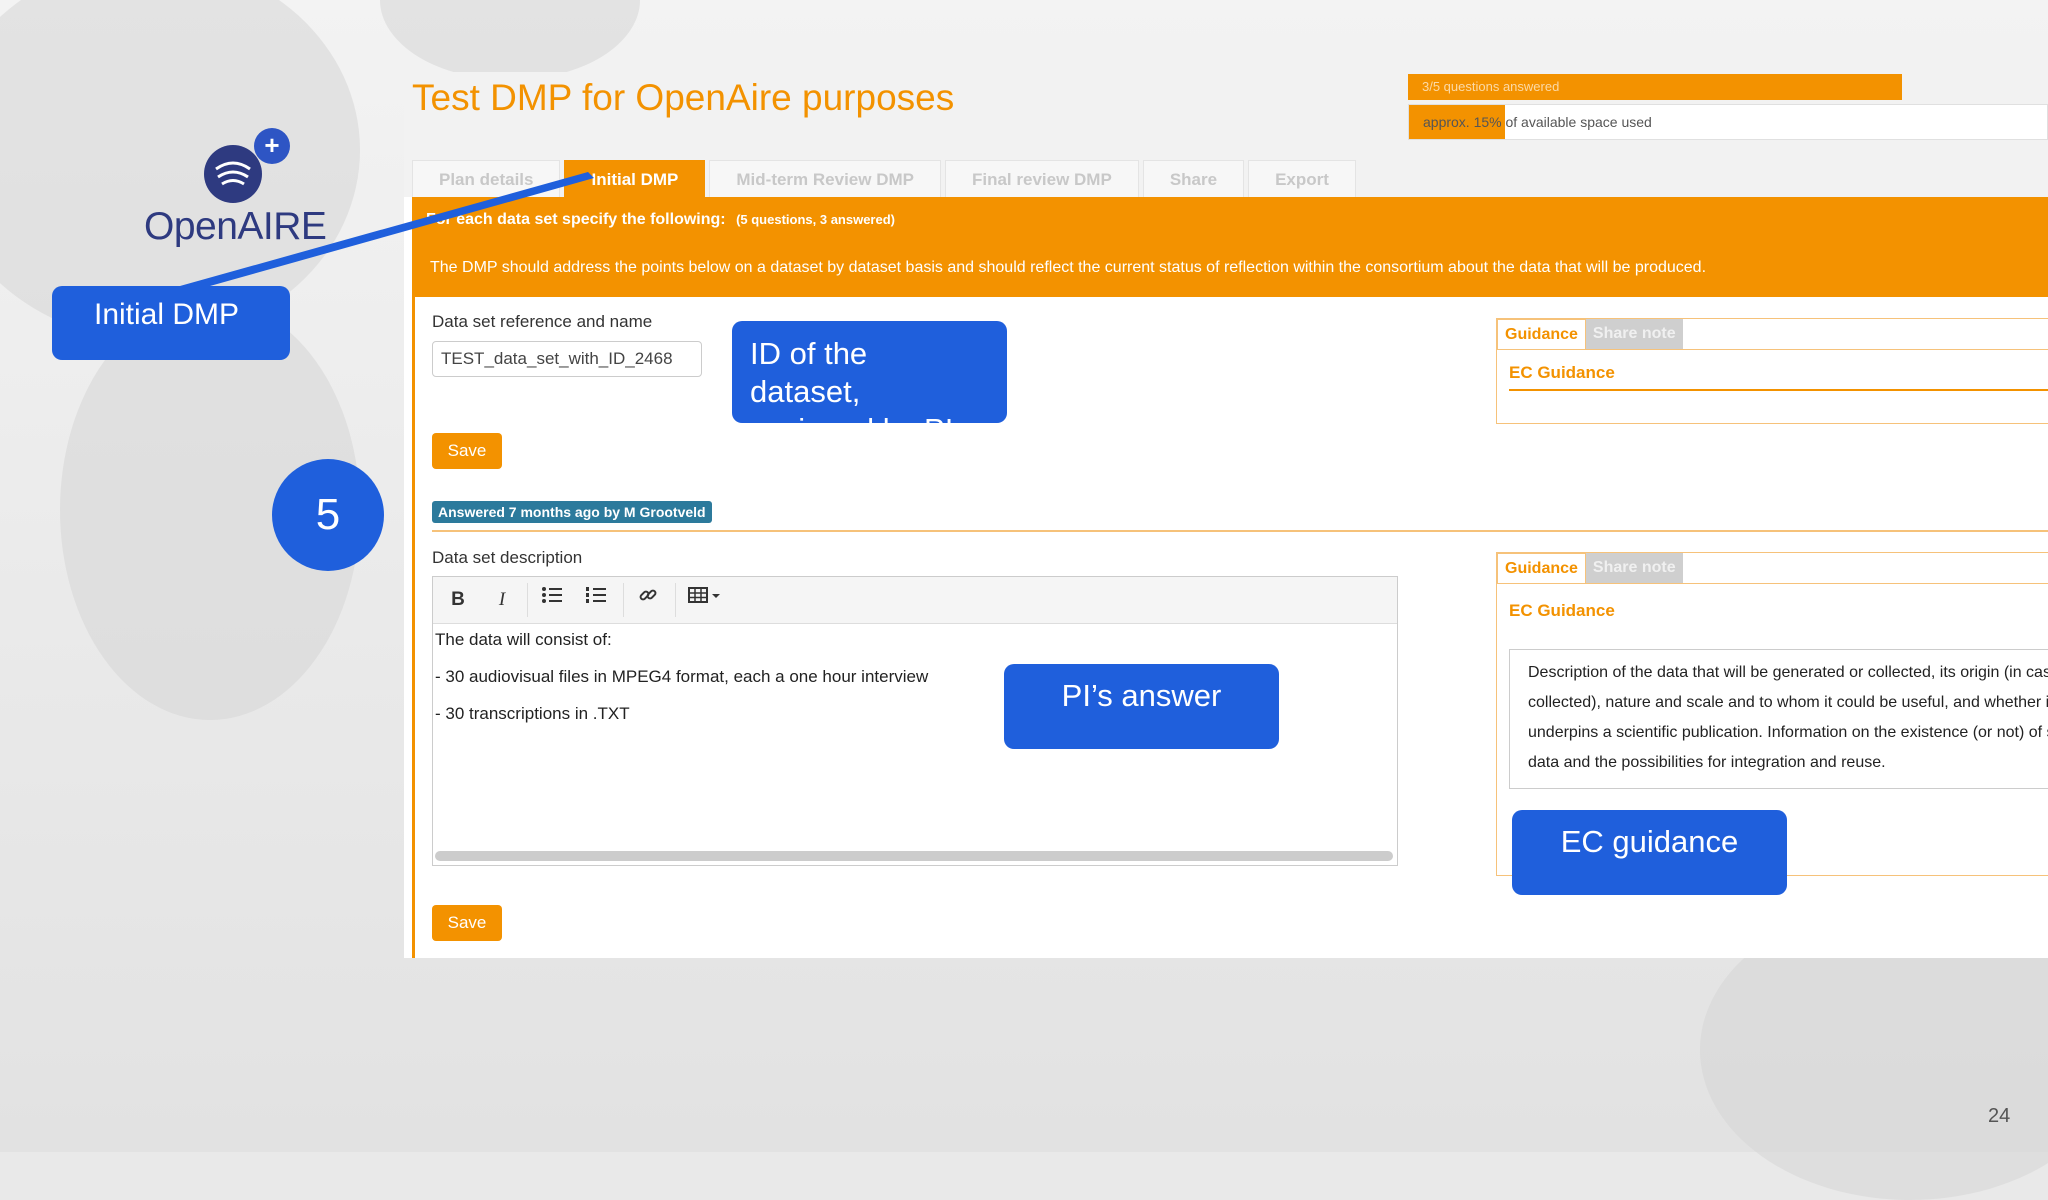 The height and width of the screenshot is (1200, 2048). What do you see at coordinates (869, 372) in the screenshot?
I see `dataset-id-callout: ID of the dataset, assigned by PI` at bounding box center [869, 372].